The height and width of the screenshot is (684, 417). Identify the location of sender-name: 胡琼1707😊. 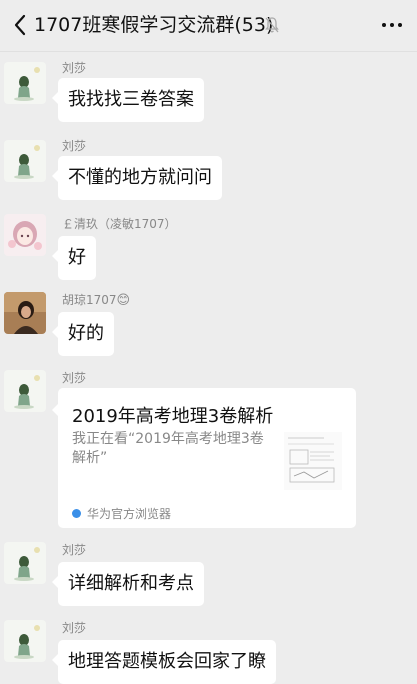
(96, 300).